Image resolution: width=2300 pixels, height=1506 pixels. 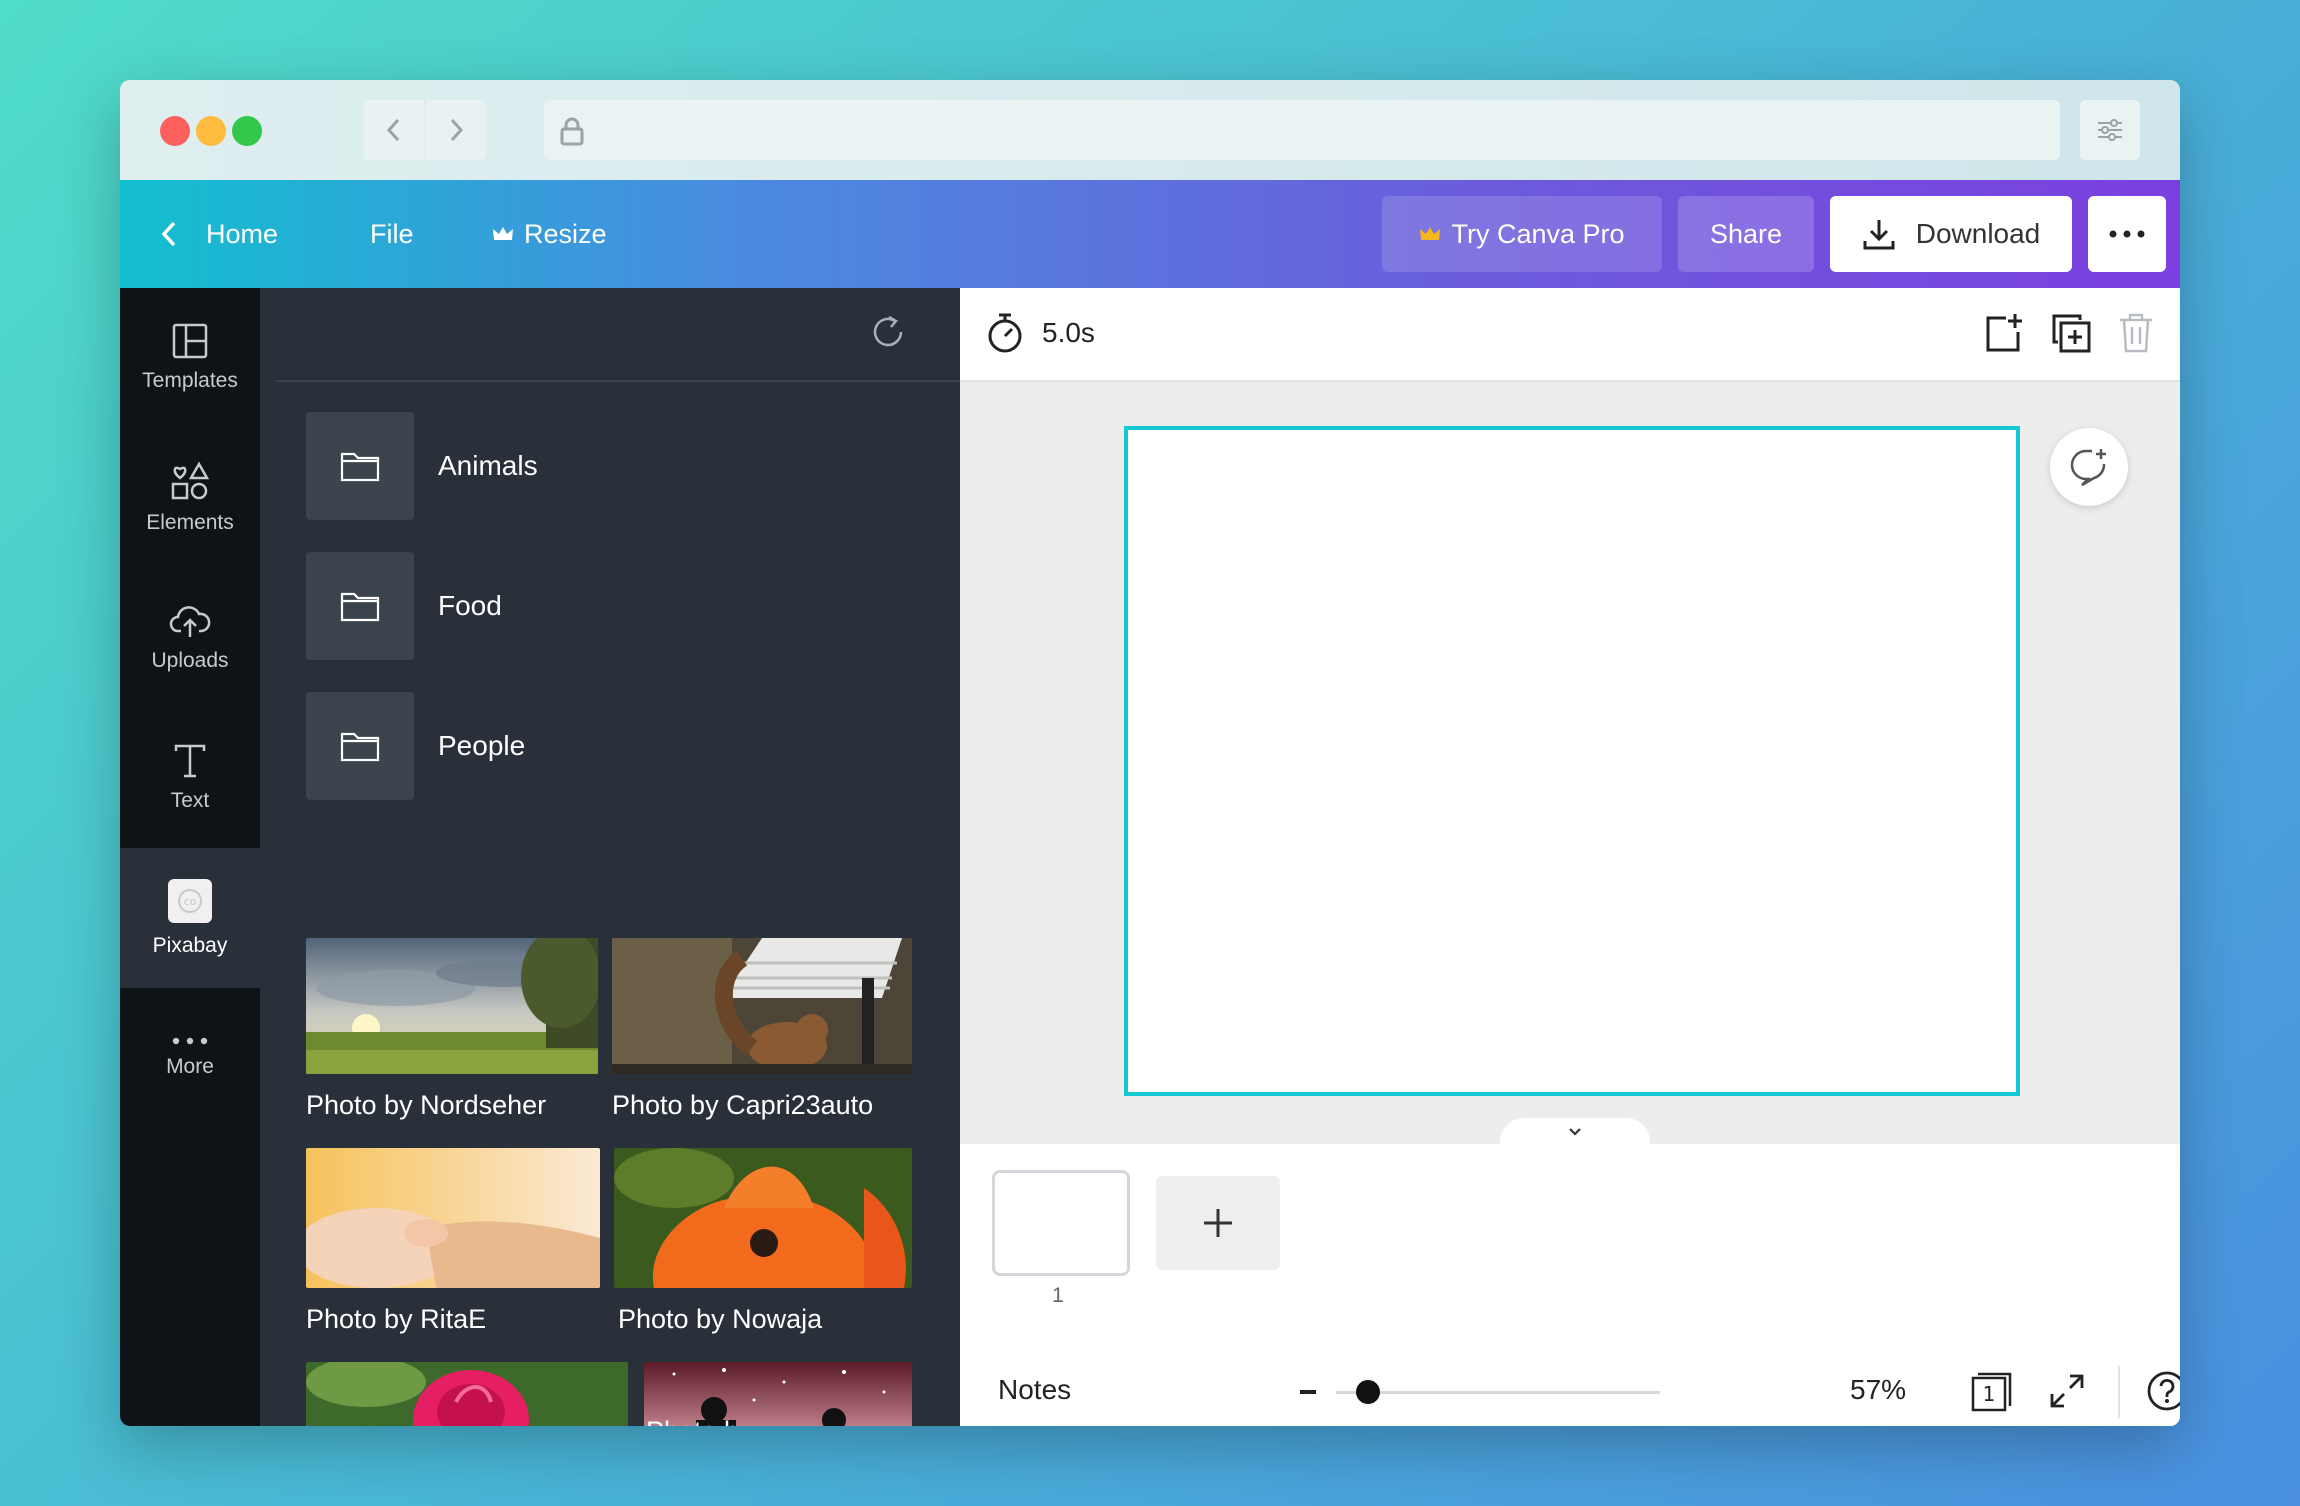 What do you see at coordinates (2004, 333) in the screenshot?
I see `add-page-icon` at bounding box center [2004, 333].